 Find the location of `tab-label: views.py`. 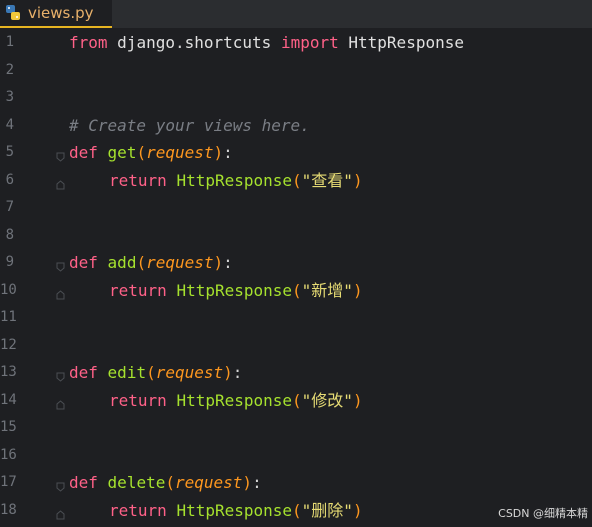

tab-label: views.py is located at coordinates (61, 13).